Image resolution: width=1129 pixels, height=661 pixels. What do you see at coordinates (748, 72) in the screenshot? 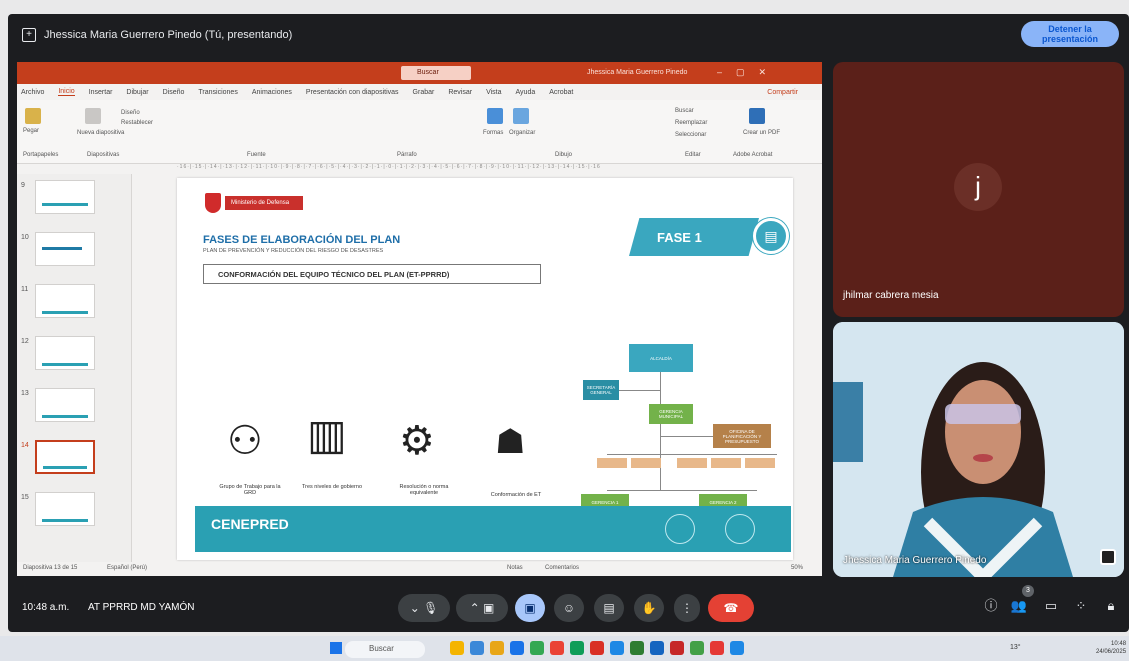
I see `window-controls: –▢✕` at bounding box center [748, 72].